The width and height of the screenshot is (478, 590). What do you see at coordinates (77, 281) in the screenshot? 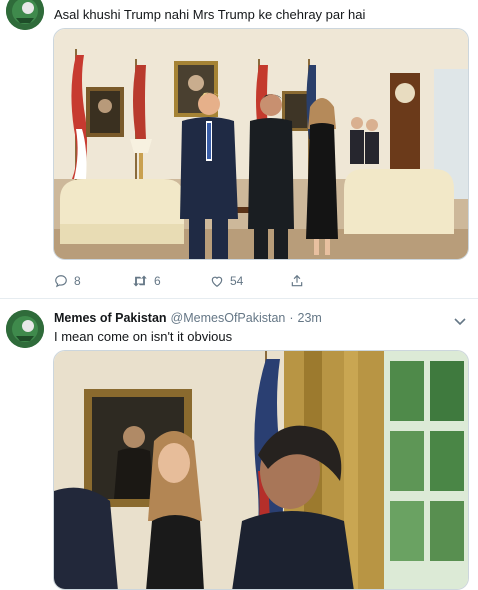
I see `reply-count: 8` at bounding box center [77, 281].